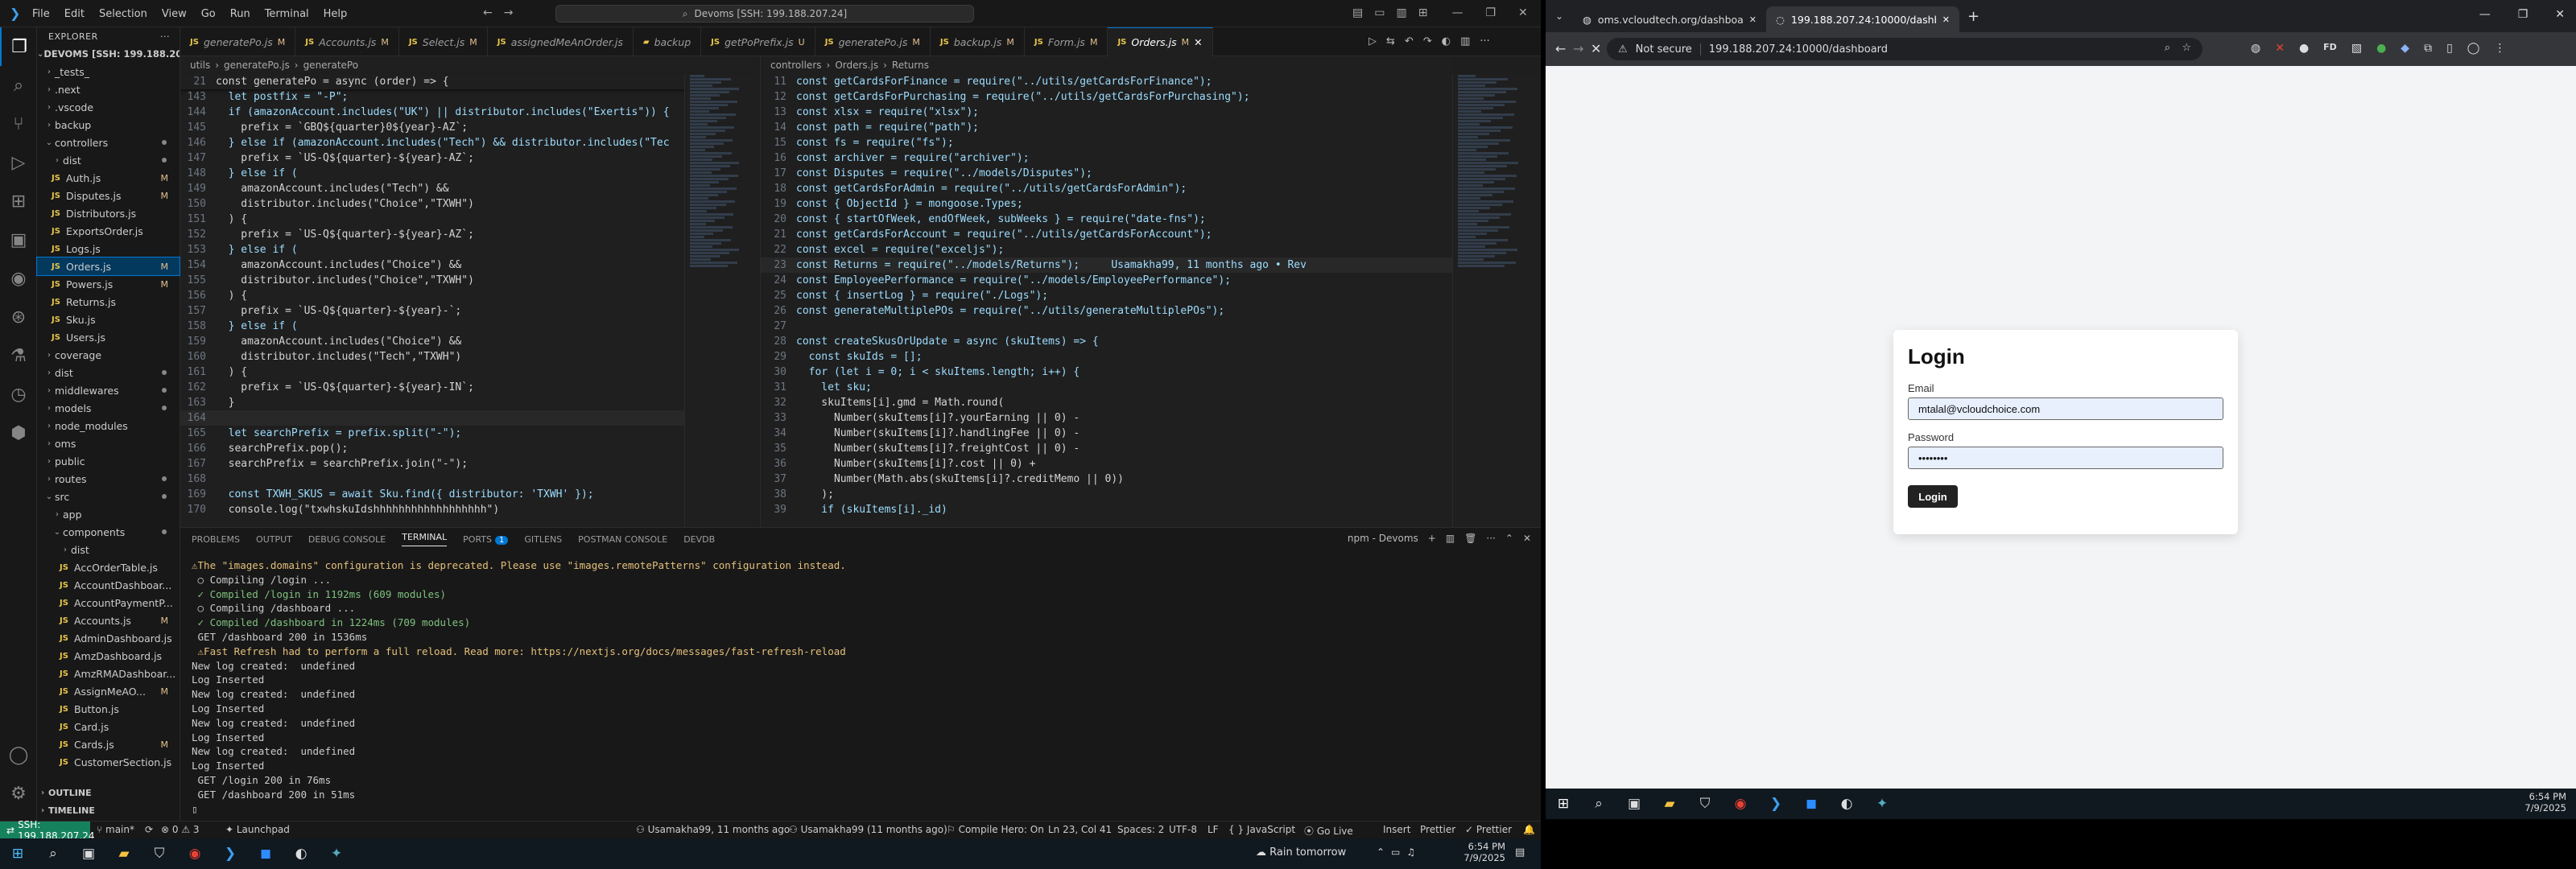 Image resolution: width=2576 pixels, height=869 pixels. Describe the element at coordinates (1578, 48) in the screenshot. I see `forward-icon: →` at that location.